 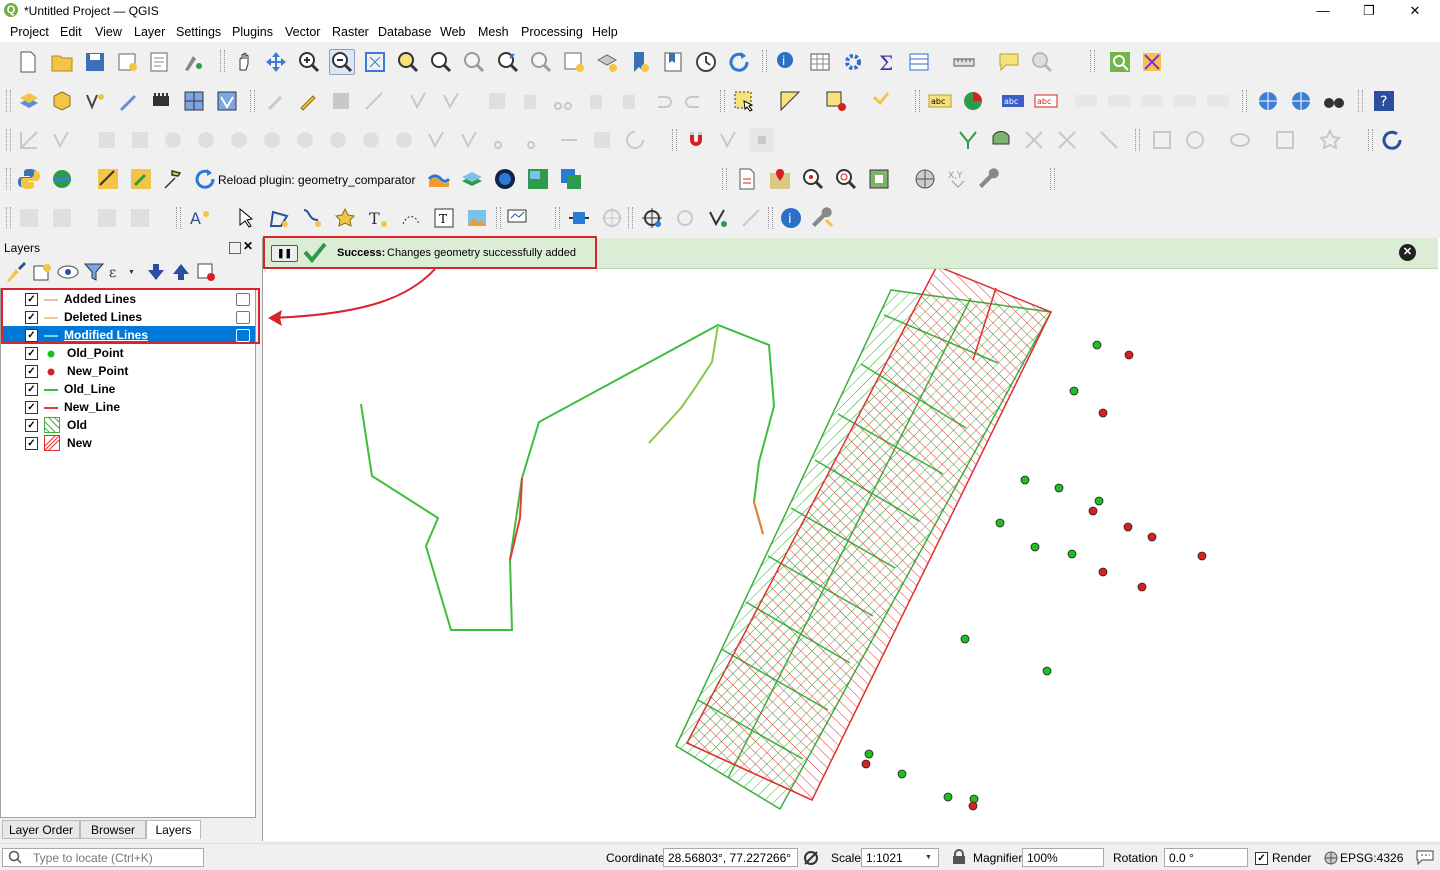 What do you see at coordinates (1407, 252) in the screenshot?
I see `close-circle-icon: ✕` at bounding box center [1407, 252].